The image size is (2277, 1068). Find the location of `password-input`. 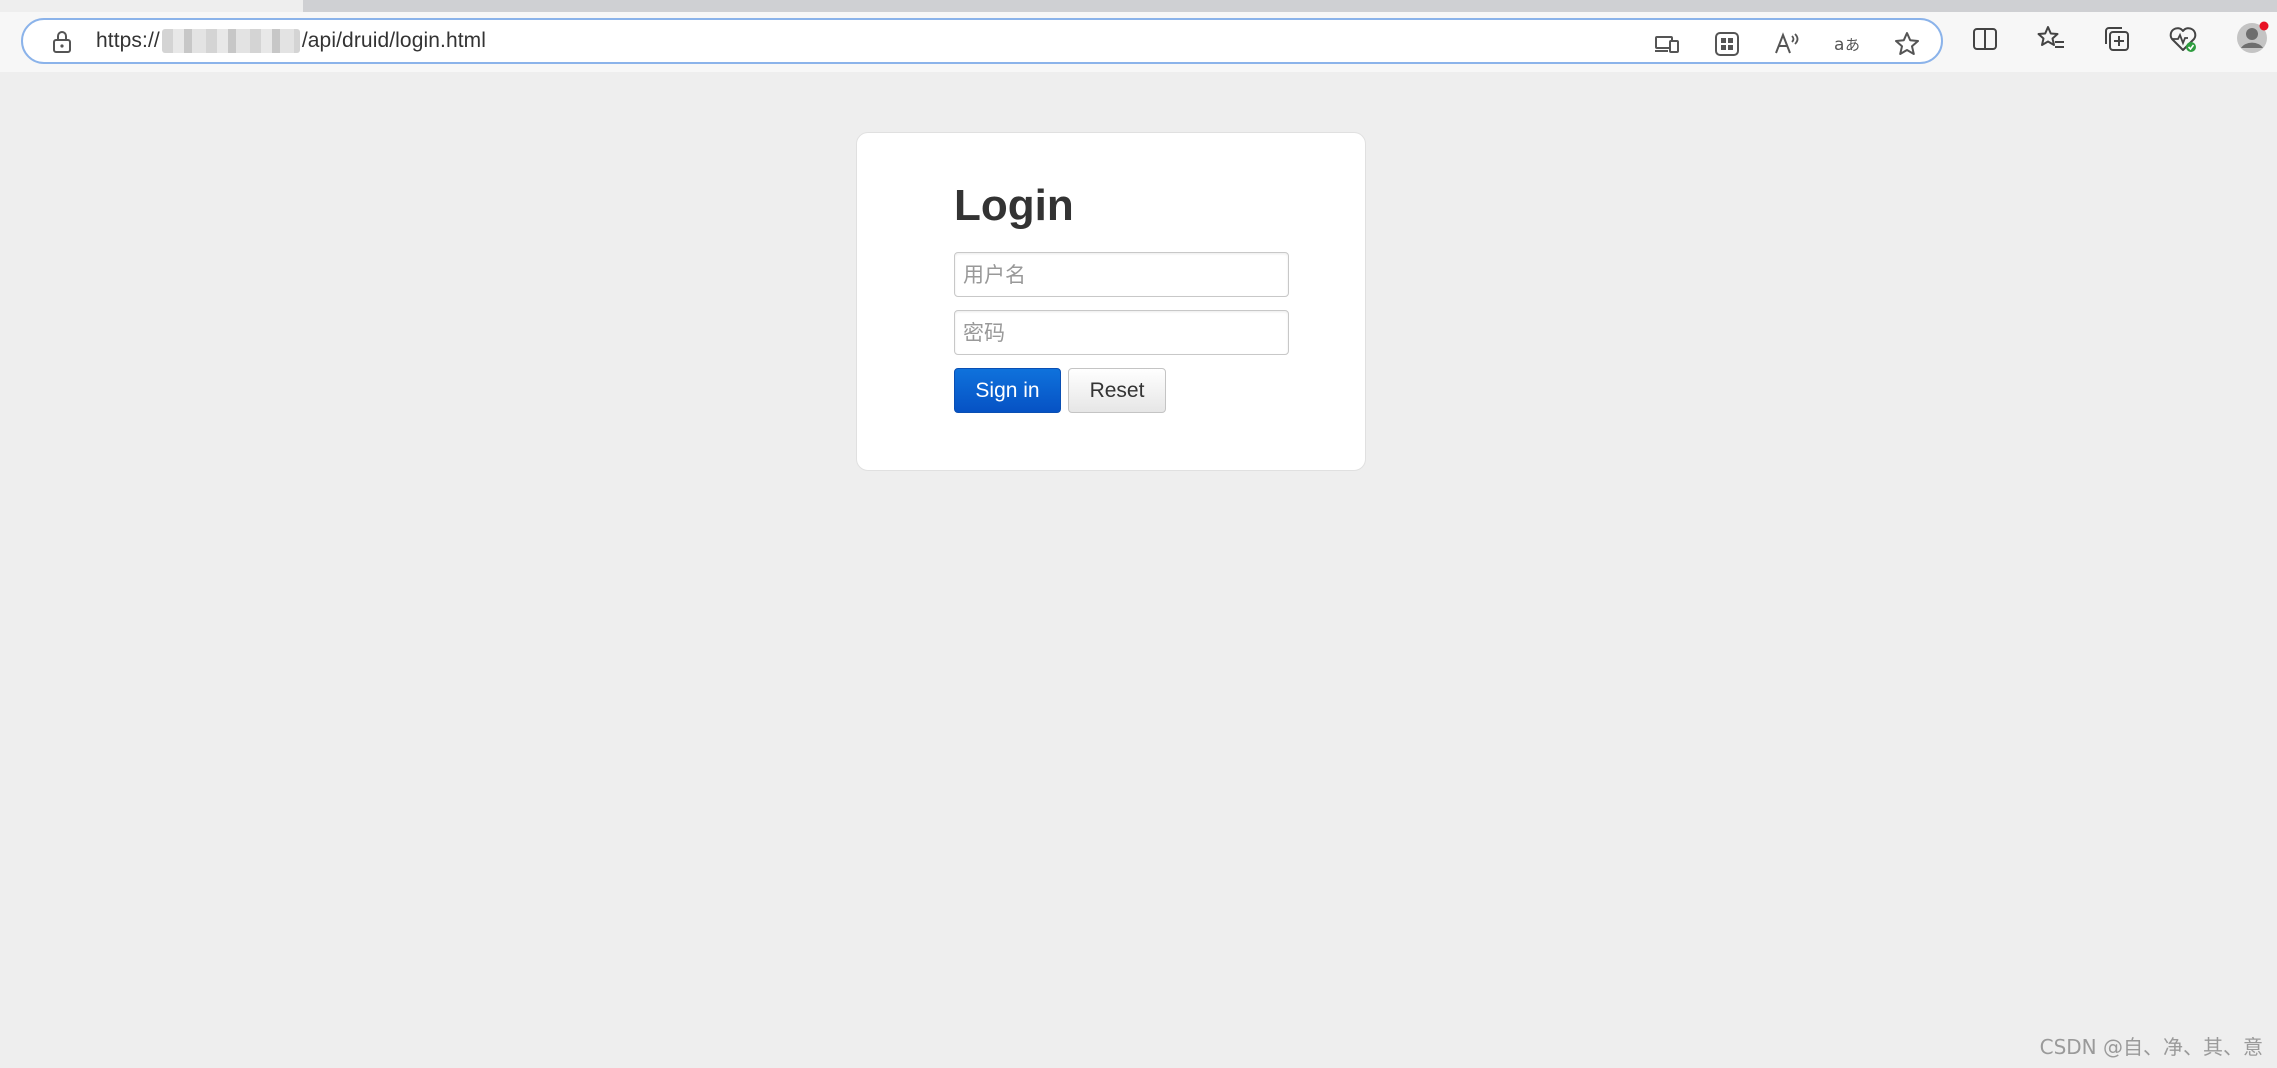

password-input is located at coordinates (1121, 332).